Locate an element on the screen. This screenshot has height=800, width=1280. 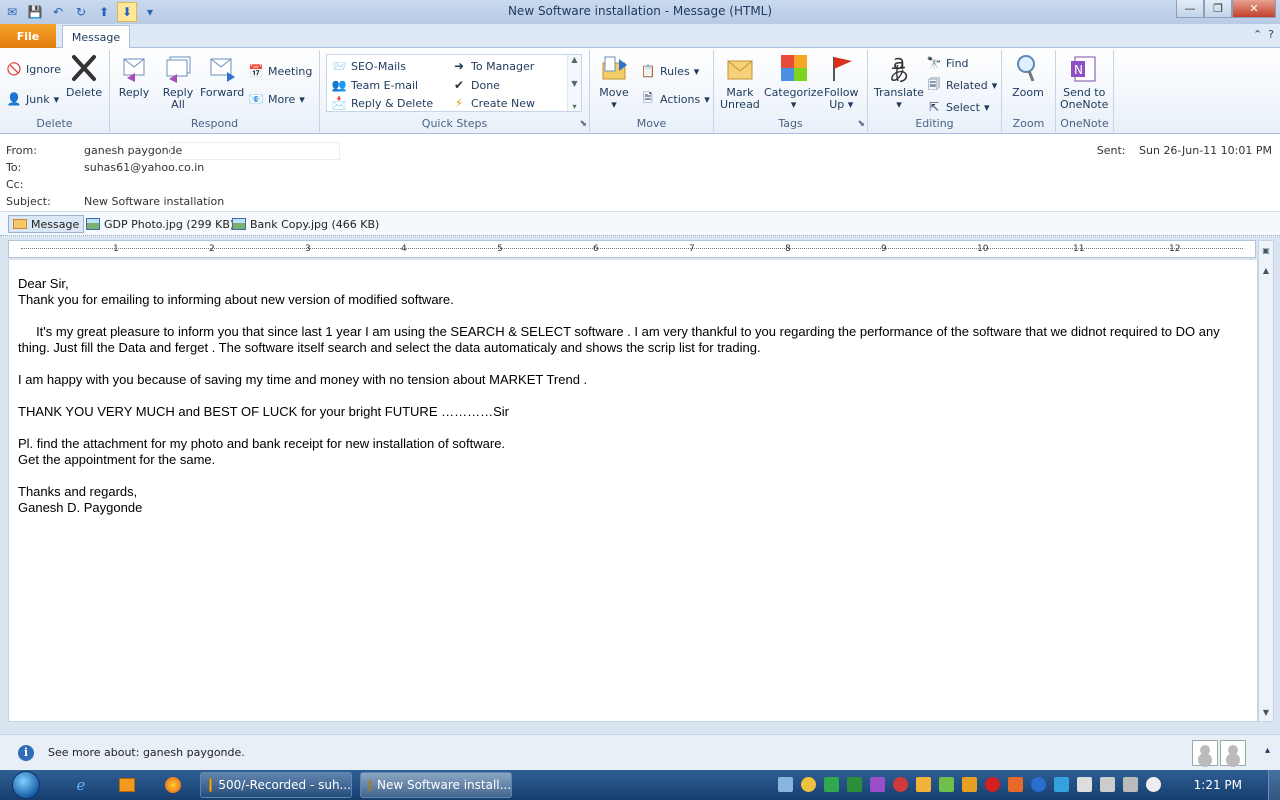
attachment-gdp-photo: GDP Photo.jpg (299 KB) is located at coordinates (160, 224).